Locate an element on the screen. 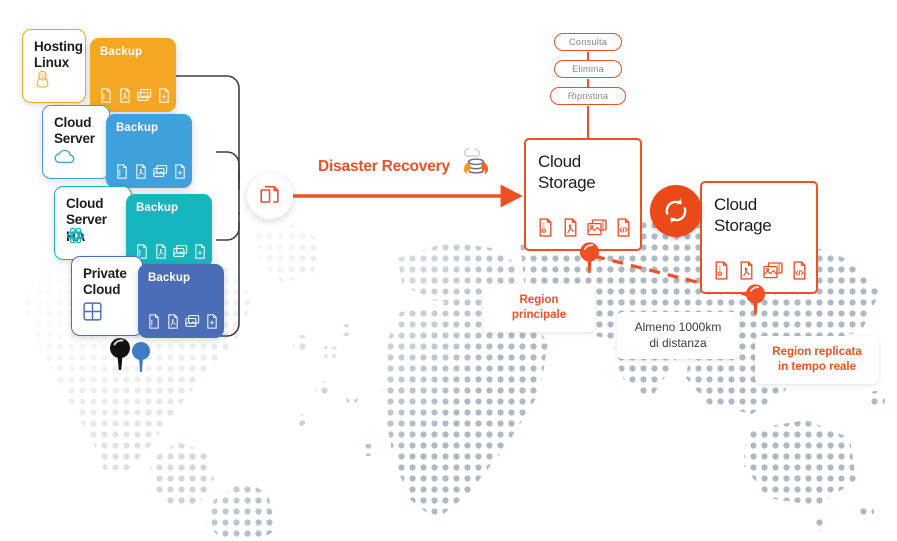 This screenshot has height=541, width=897. backup-card-cloud-server: Backup is located at coordinates (149, 151).